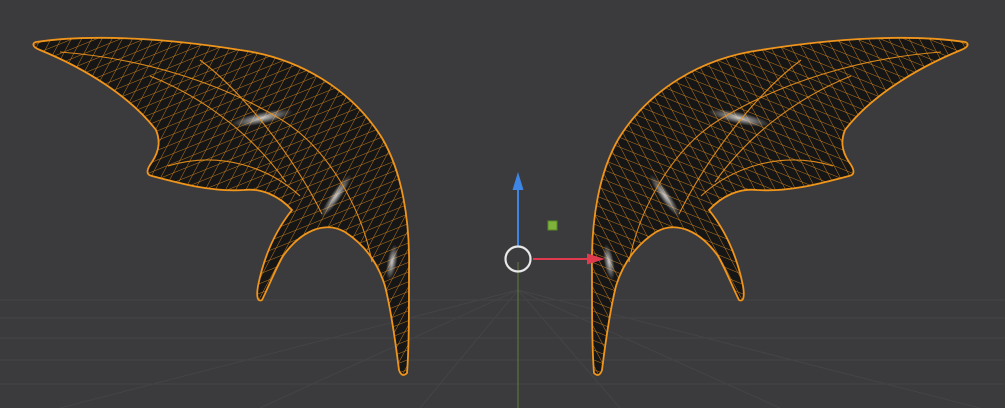  Describe the element at coordinates (518, 209) in the screenshot. I see `z-axis-arrow` at that location.